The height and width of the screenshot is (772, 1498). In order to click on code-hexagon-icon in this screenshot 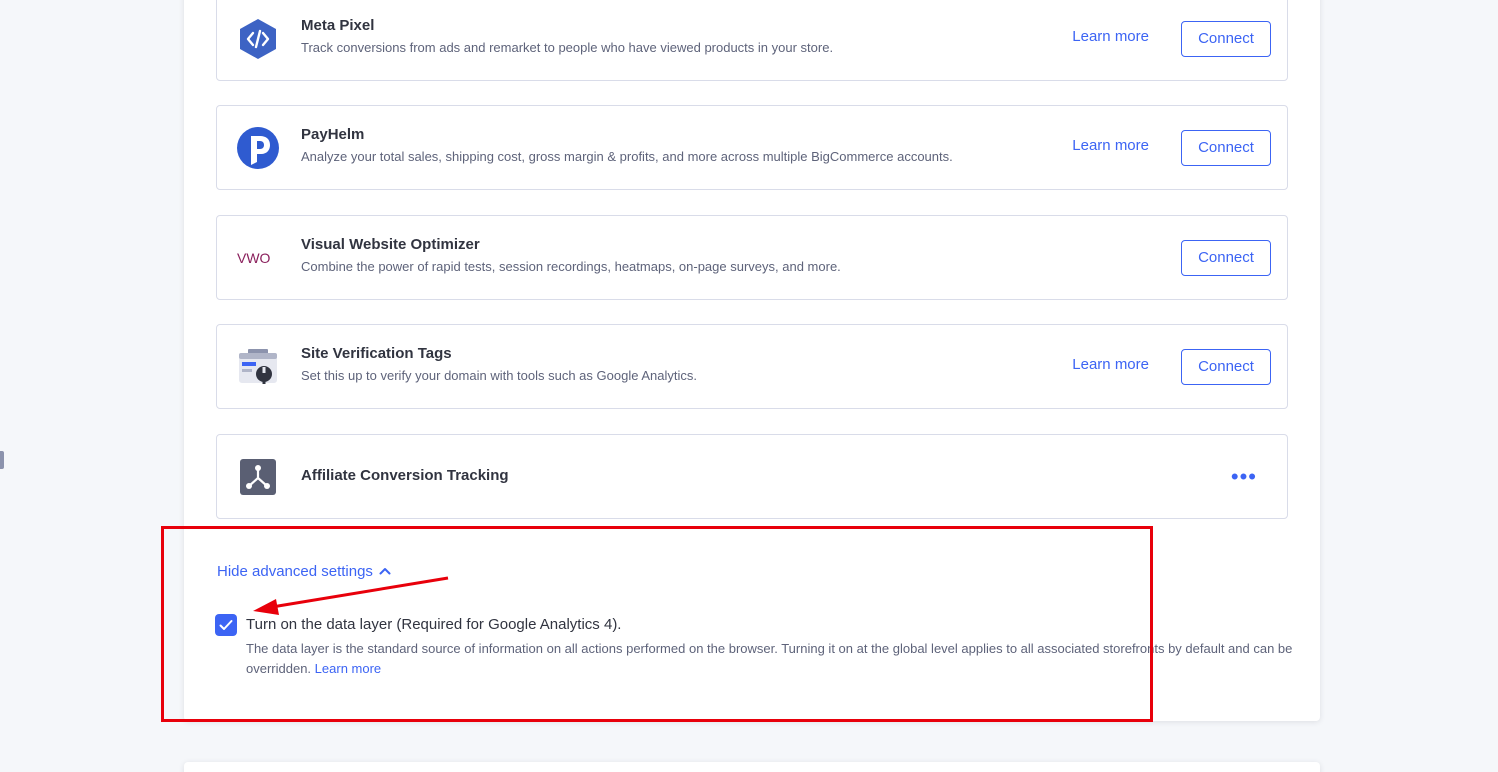, I will do `click(258, 39)`.